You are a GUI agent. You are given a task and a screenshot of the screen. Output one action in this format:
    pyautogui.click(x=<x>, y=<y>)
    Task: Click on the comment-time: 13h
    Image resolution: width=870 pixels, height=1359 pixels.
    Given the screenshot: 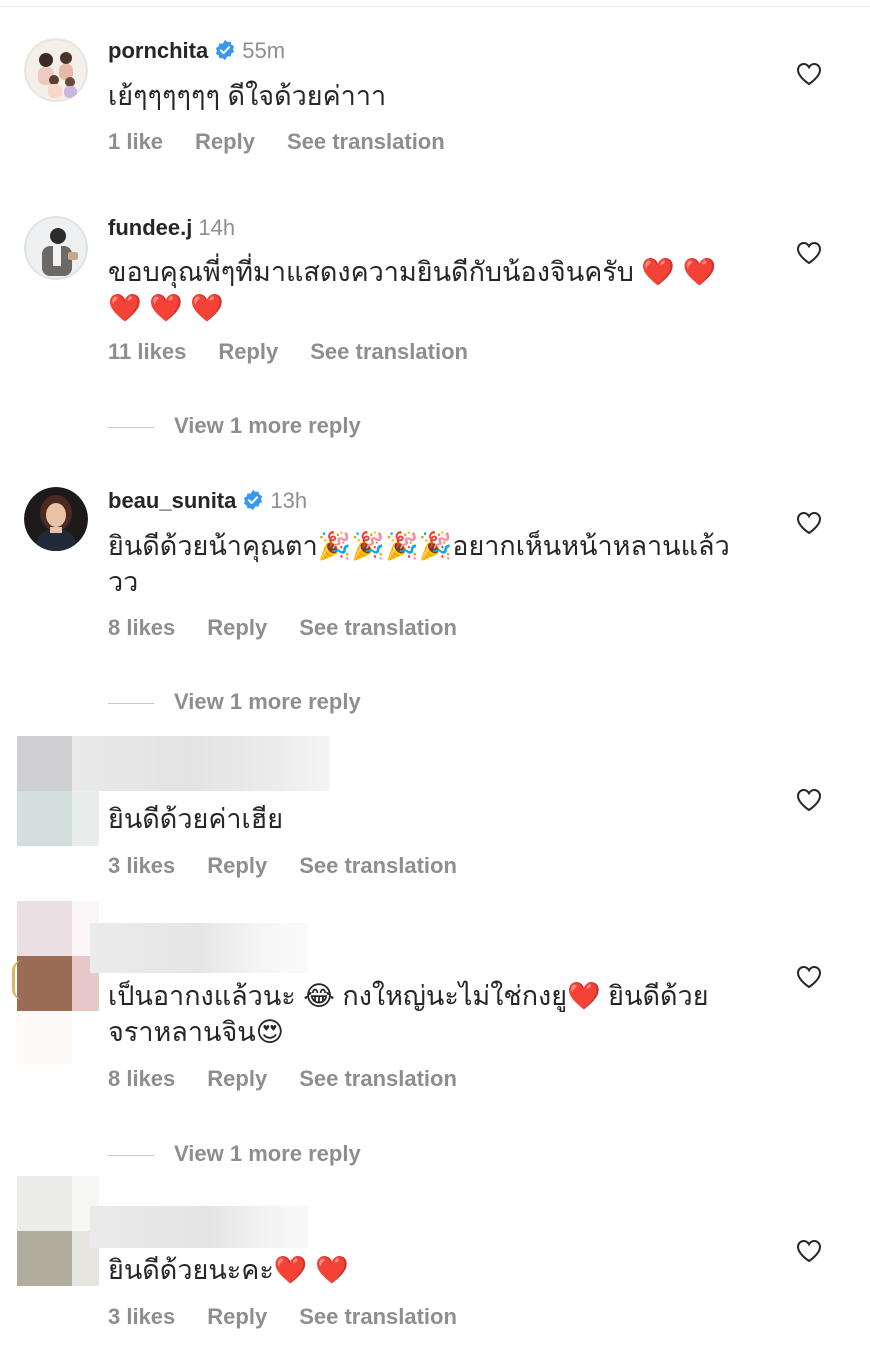 What is the action you would take?
    pyautogui.click(x=289, y=500)
    